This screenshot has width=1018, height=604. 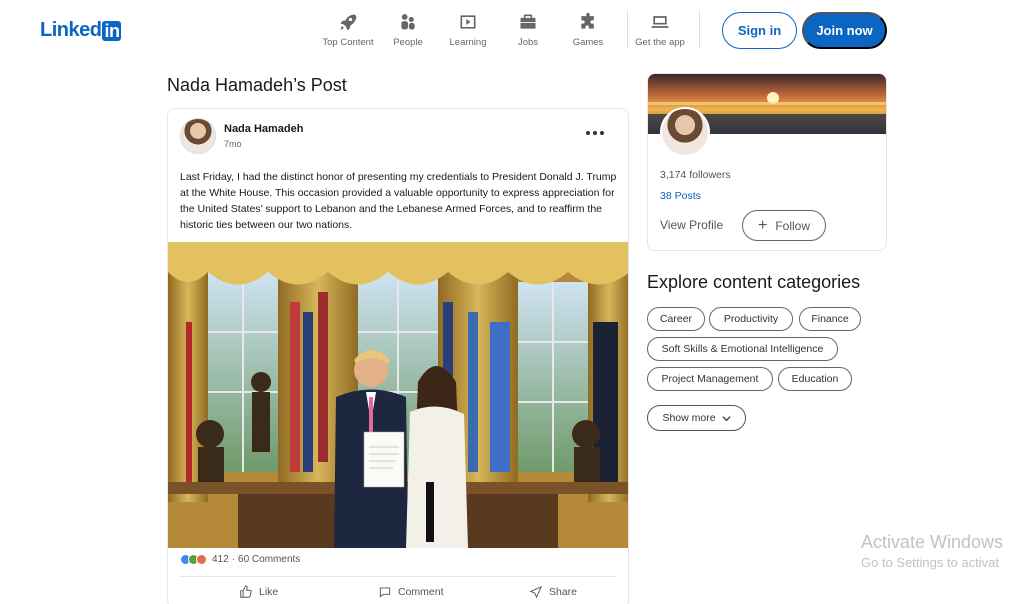 What do you see at coordinates (930, 562) in the screenshot?
I see `watermark-line-2: Go to Settings to activat` at bounding box center [930, 562].